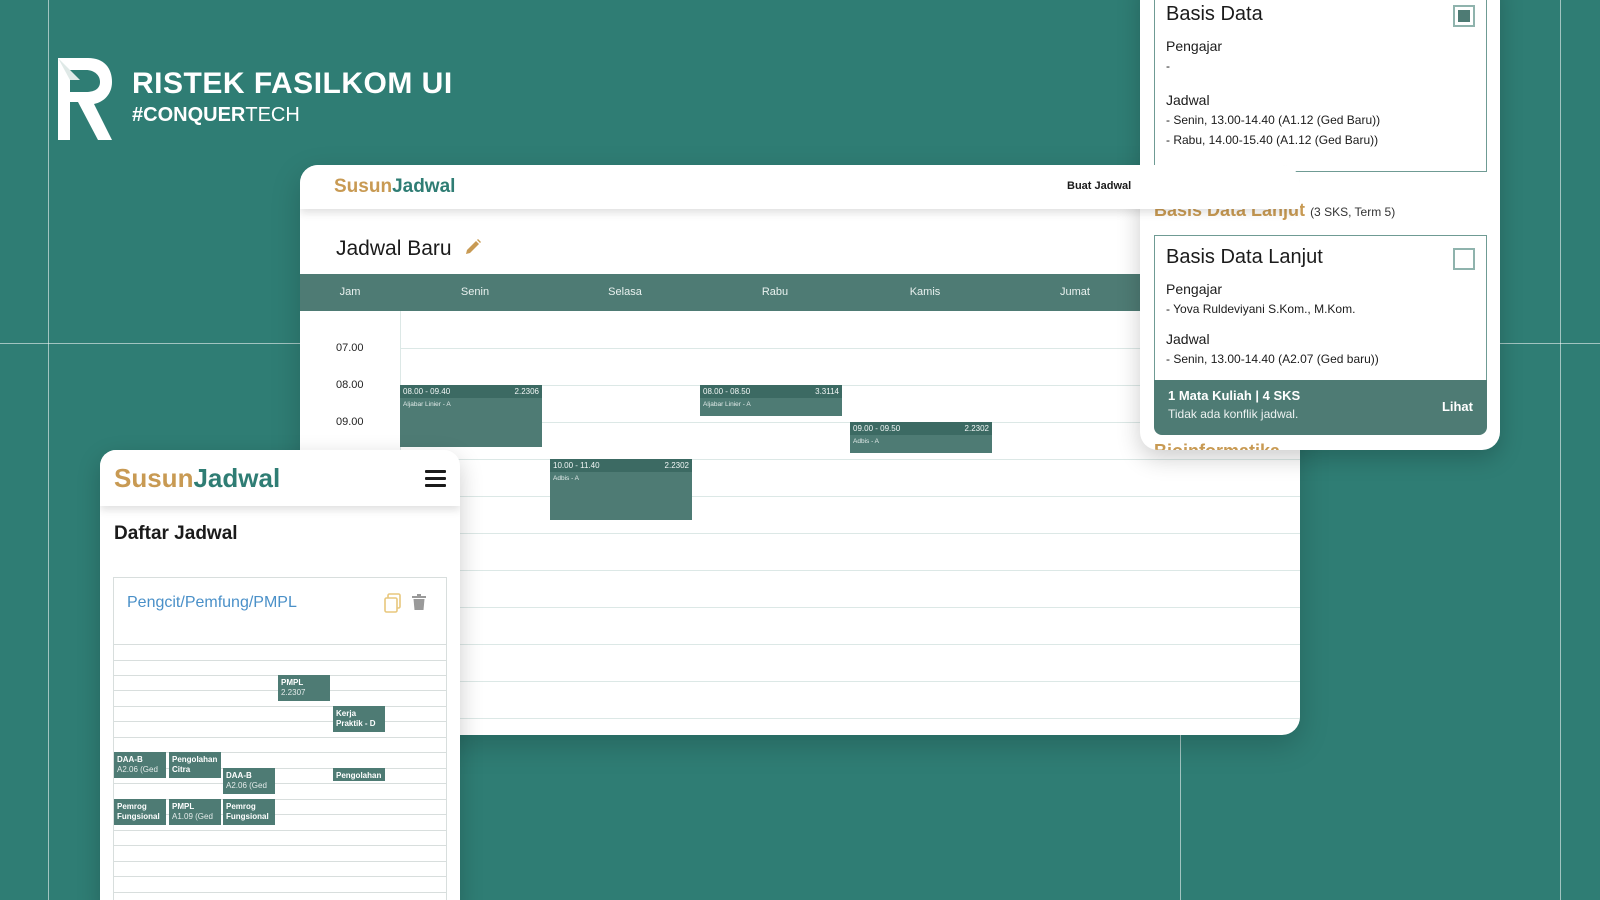 The image size is (1600, 900). Describe the element at coordinates (625, 292) in the screenshot. I see `col-selasa: Selasa` at that location.